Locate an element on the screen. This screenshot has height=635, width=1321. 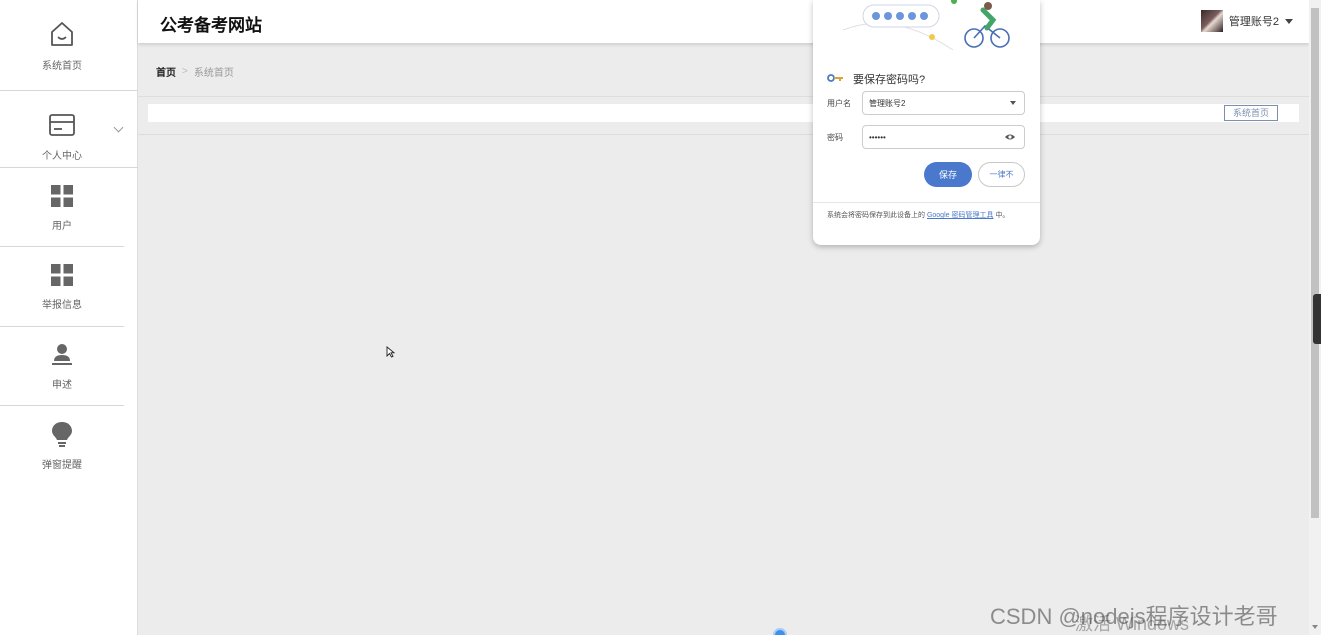
tab-bar: 系统首页 is located at coordinates (723, 113).